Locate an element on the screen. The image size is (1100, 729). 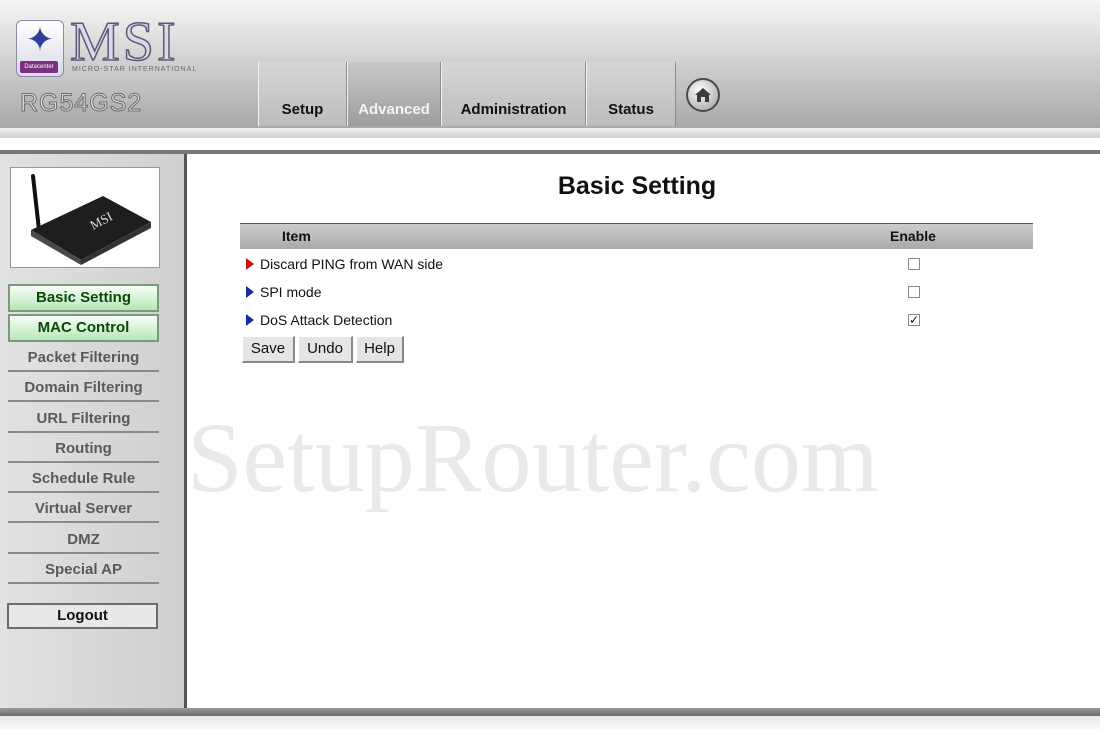
tab-label: Advanced is located at coordinates (394, 109).